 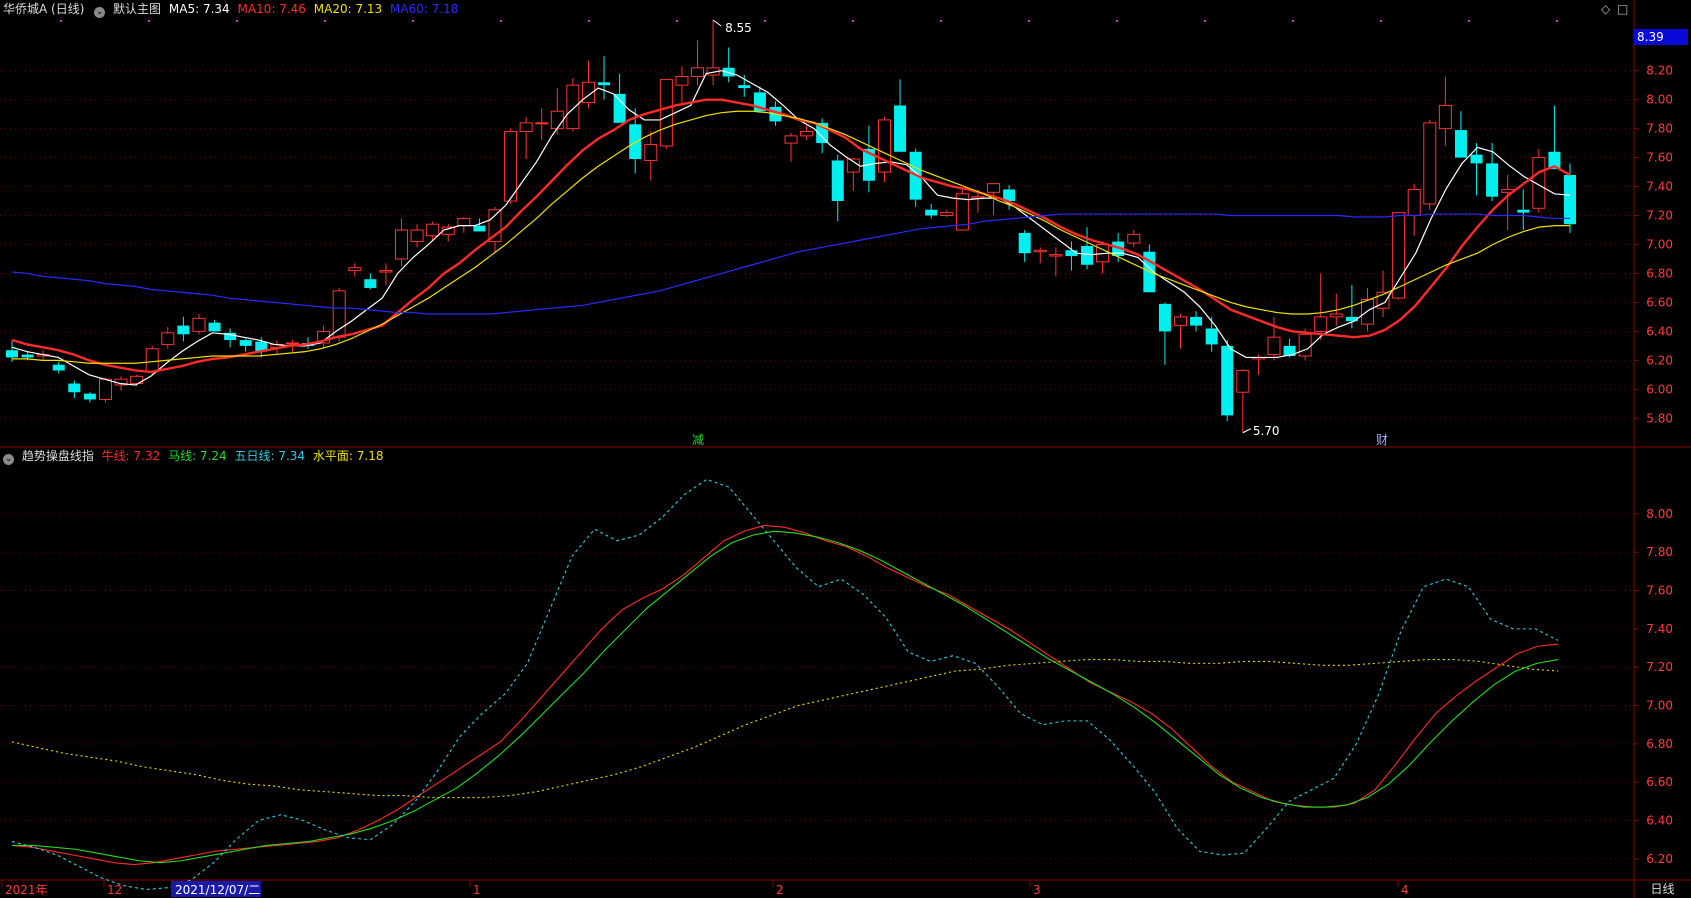 I want to click on indicator-tick-label: 6.60, so click(x=1659, y=782).